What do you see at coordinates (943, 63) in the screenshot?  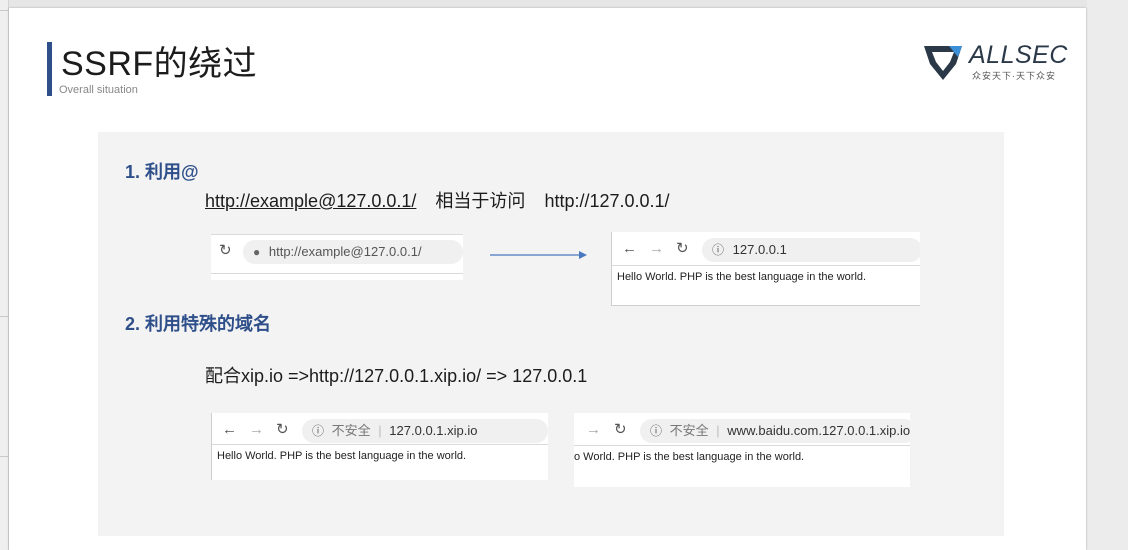 I see `shield-logo-icon` at bounding box center [943, 63].